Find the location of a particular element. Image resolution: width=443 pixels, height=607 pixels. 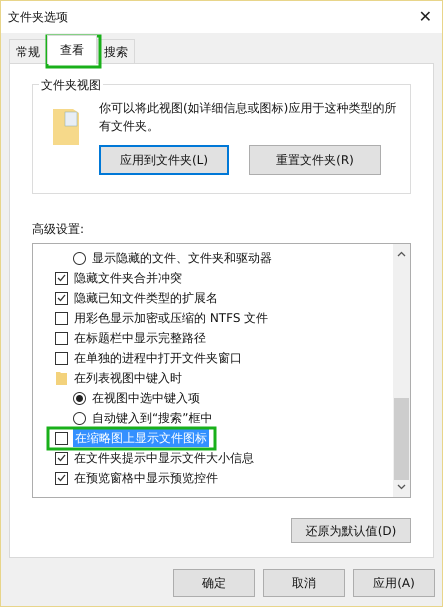

settings-item: 在预览窗格中显示预览控件 is located at coordinates (224, 478).